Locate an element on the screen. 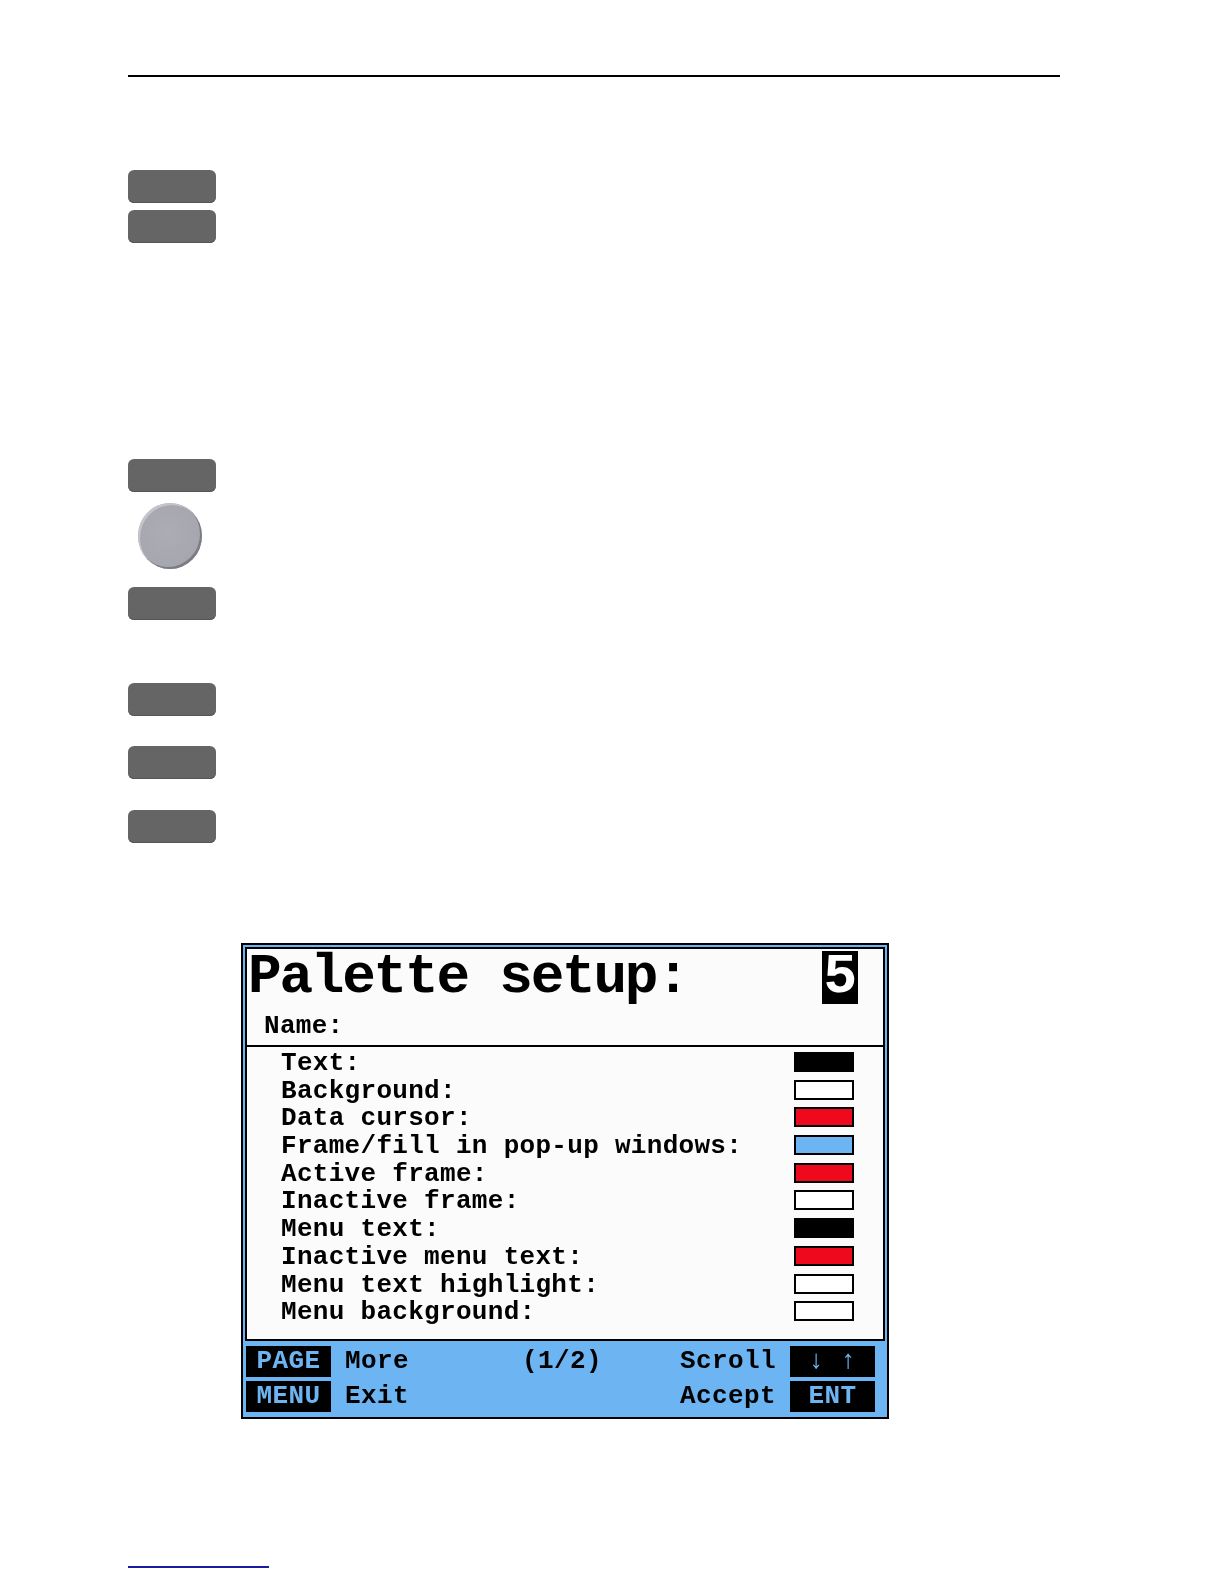  setting-label: Menu text highlight: is located at coordinates (440, 1285).